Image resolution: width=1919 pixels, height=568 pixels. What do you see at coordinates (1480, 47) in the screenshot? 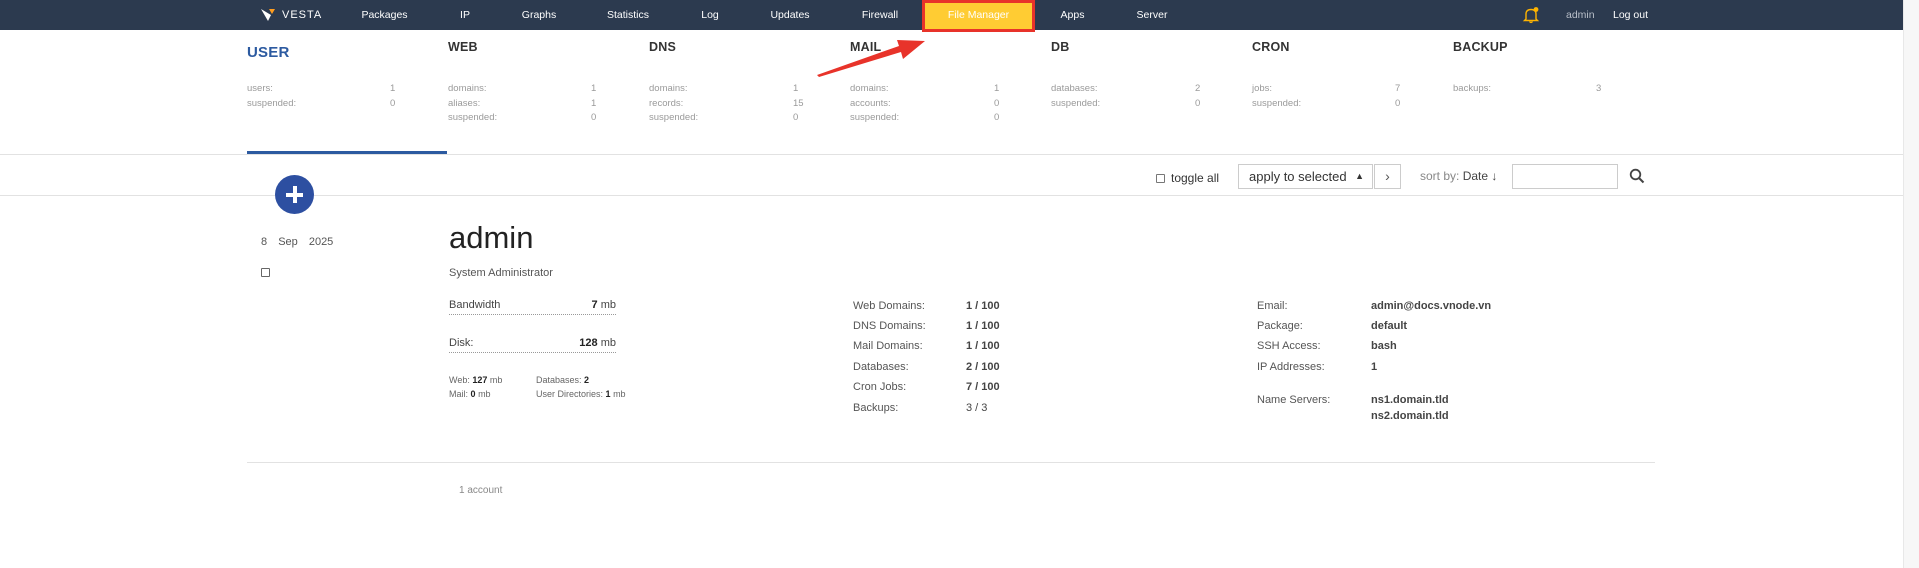
I see `stats-backup-title: BACKUP` at bounding box center [1480, 47].